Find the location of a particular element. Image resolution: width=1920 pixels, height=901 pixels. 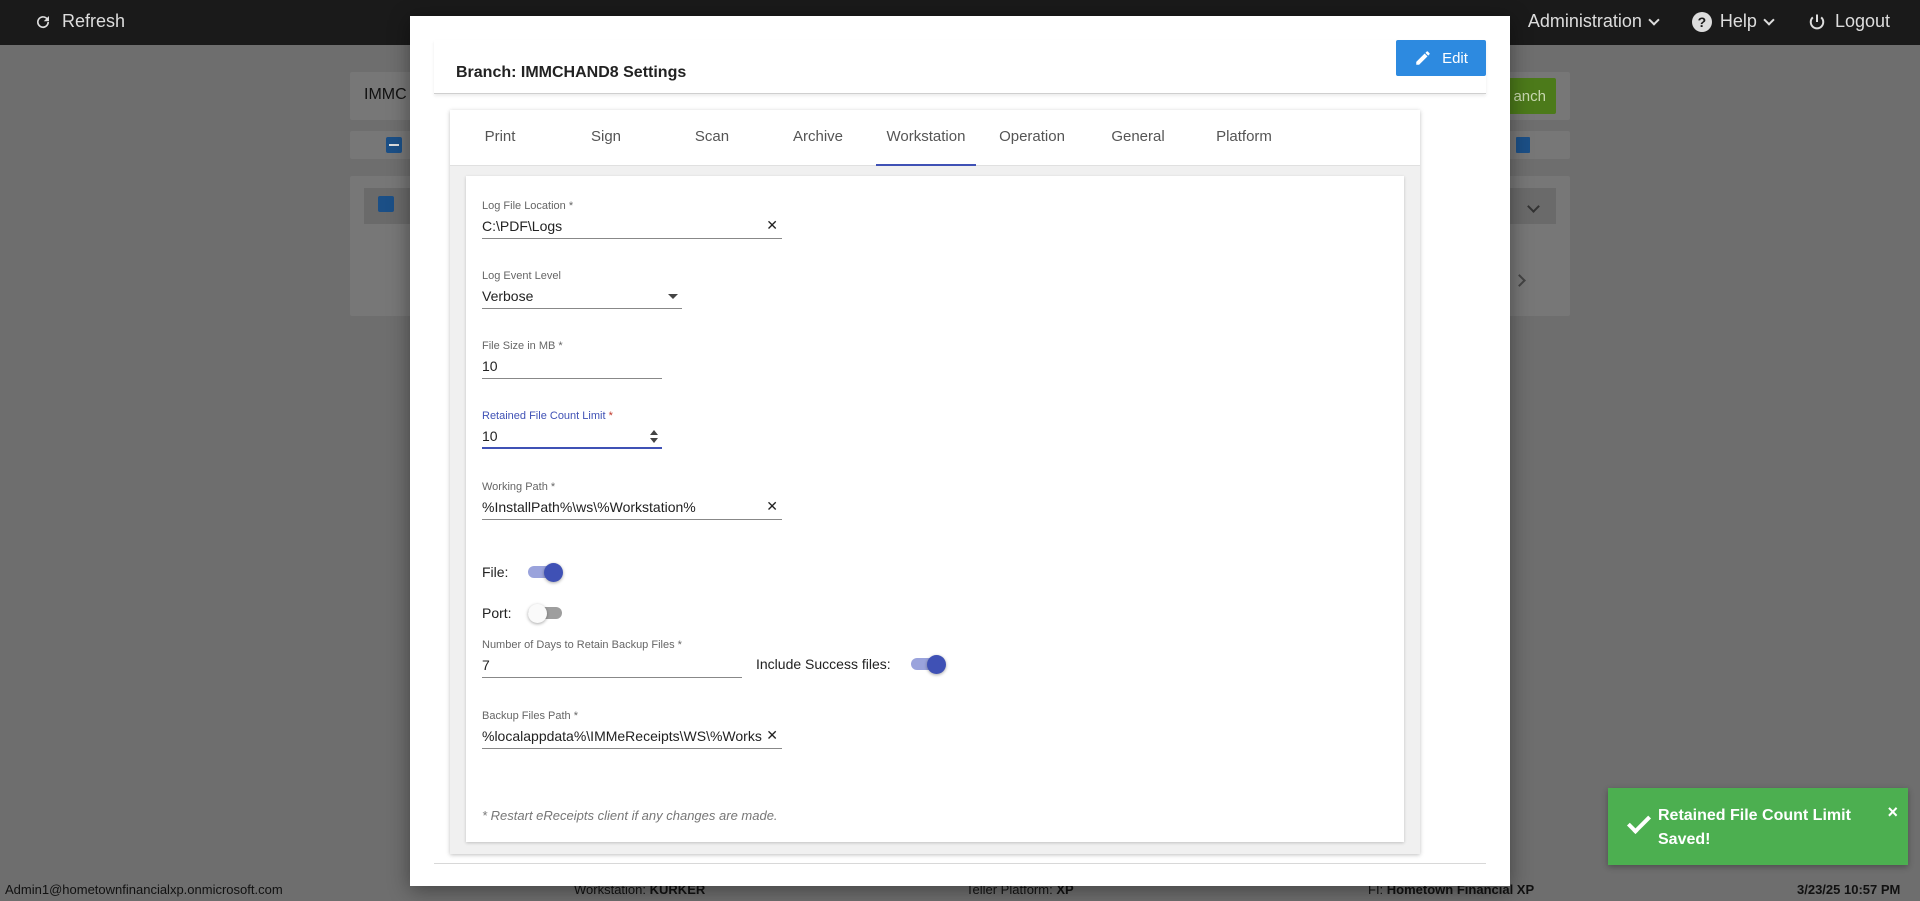

refresh-label: Refresh is located at coordinates (94, 21).